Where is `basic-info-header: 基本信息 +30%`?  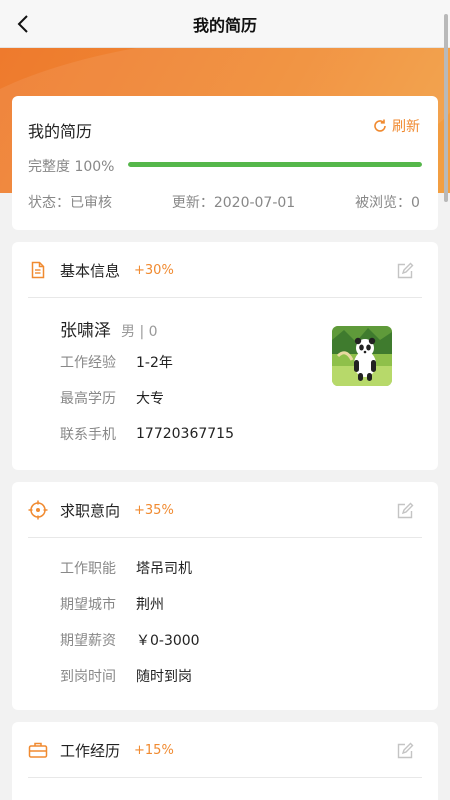 basic-info-header: 基本信息 +30% is located at coordinates (225, 270).